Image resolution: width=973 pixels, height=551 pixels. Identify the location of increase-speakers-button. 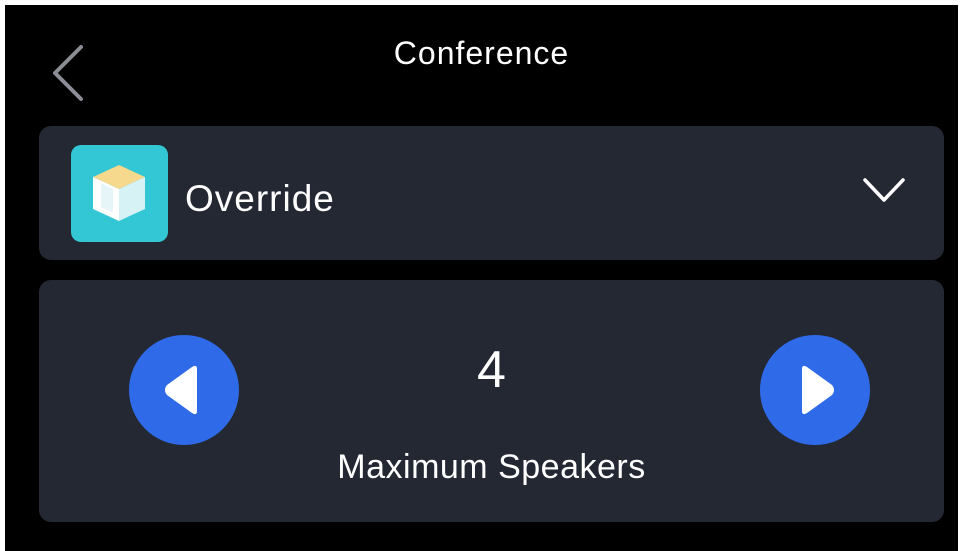
(815, 390).